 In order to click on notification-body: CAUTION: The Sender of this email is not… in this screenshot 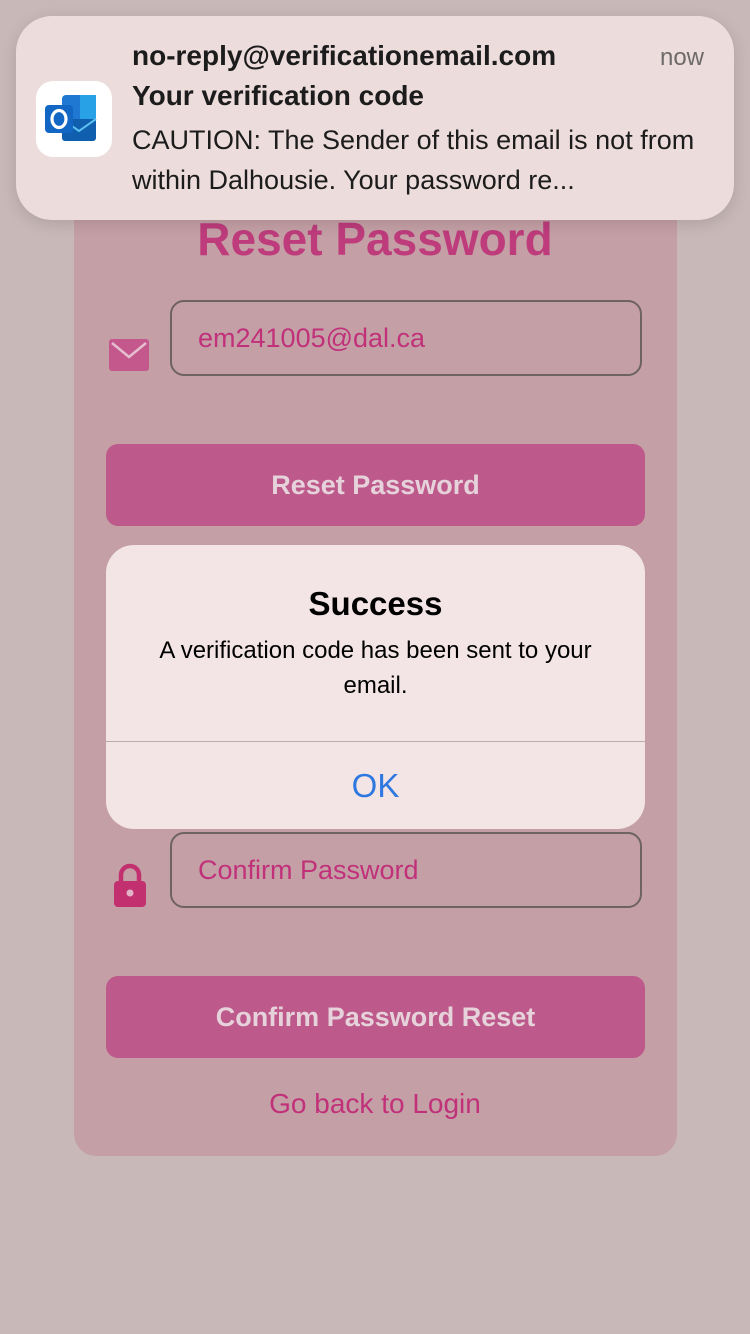, I will do `click(413, 160)`.